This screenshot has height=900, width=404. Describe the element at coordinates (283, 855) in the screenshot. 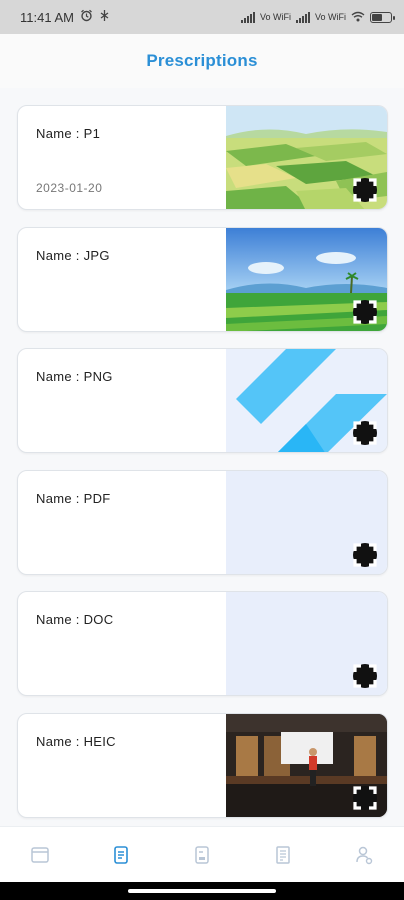

I see `document-icon` at that location.